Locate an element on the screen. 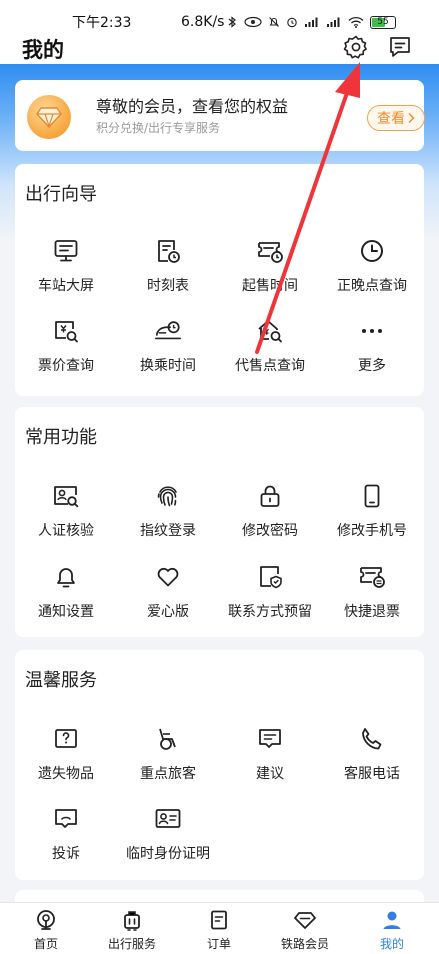  status-icons: 55 is located at coordinates (311, 22).